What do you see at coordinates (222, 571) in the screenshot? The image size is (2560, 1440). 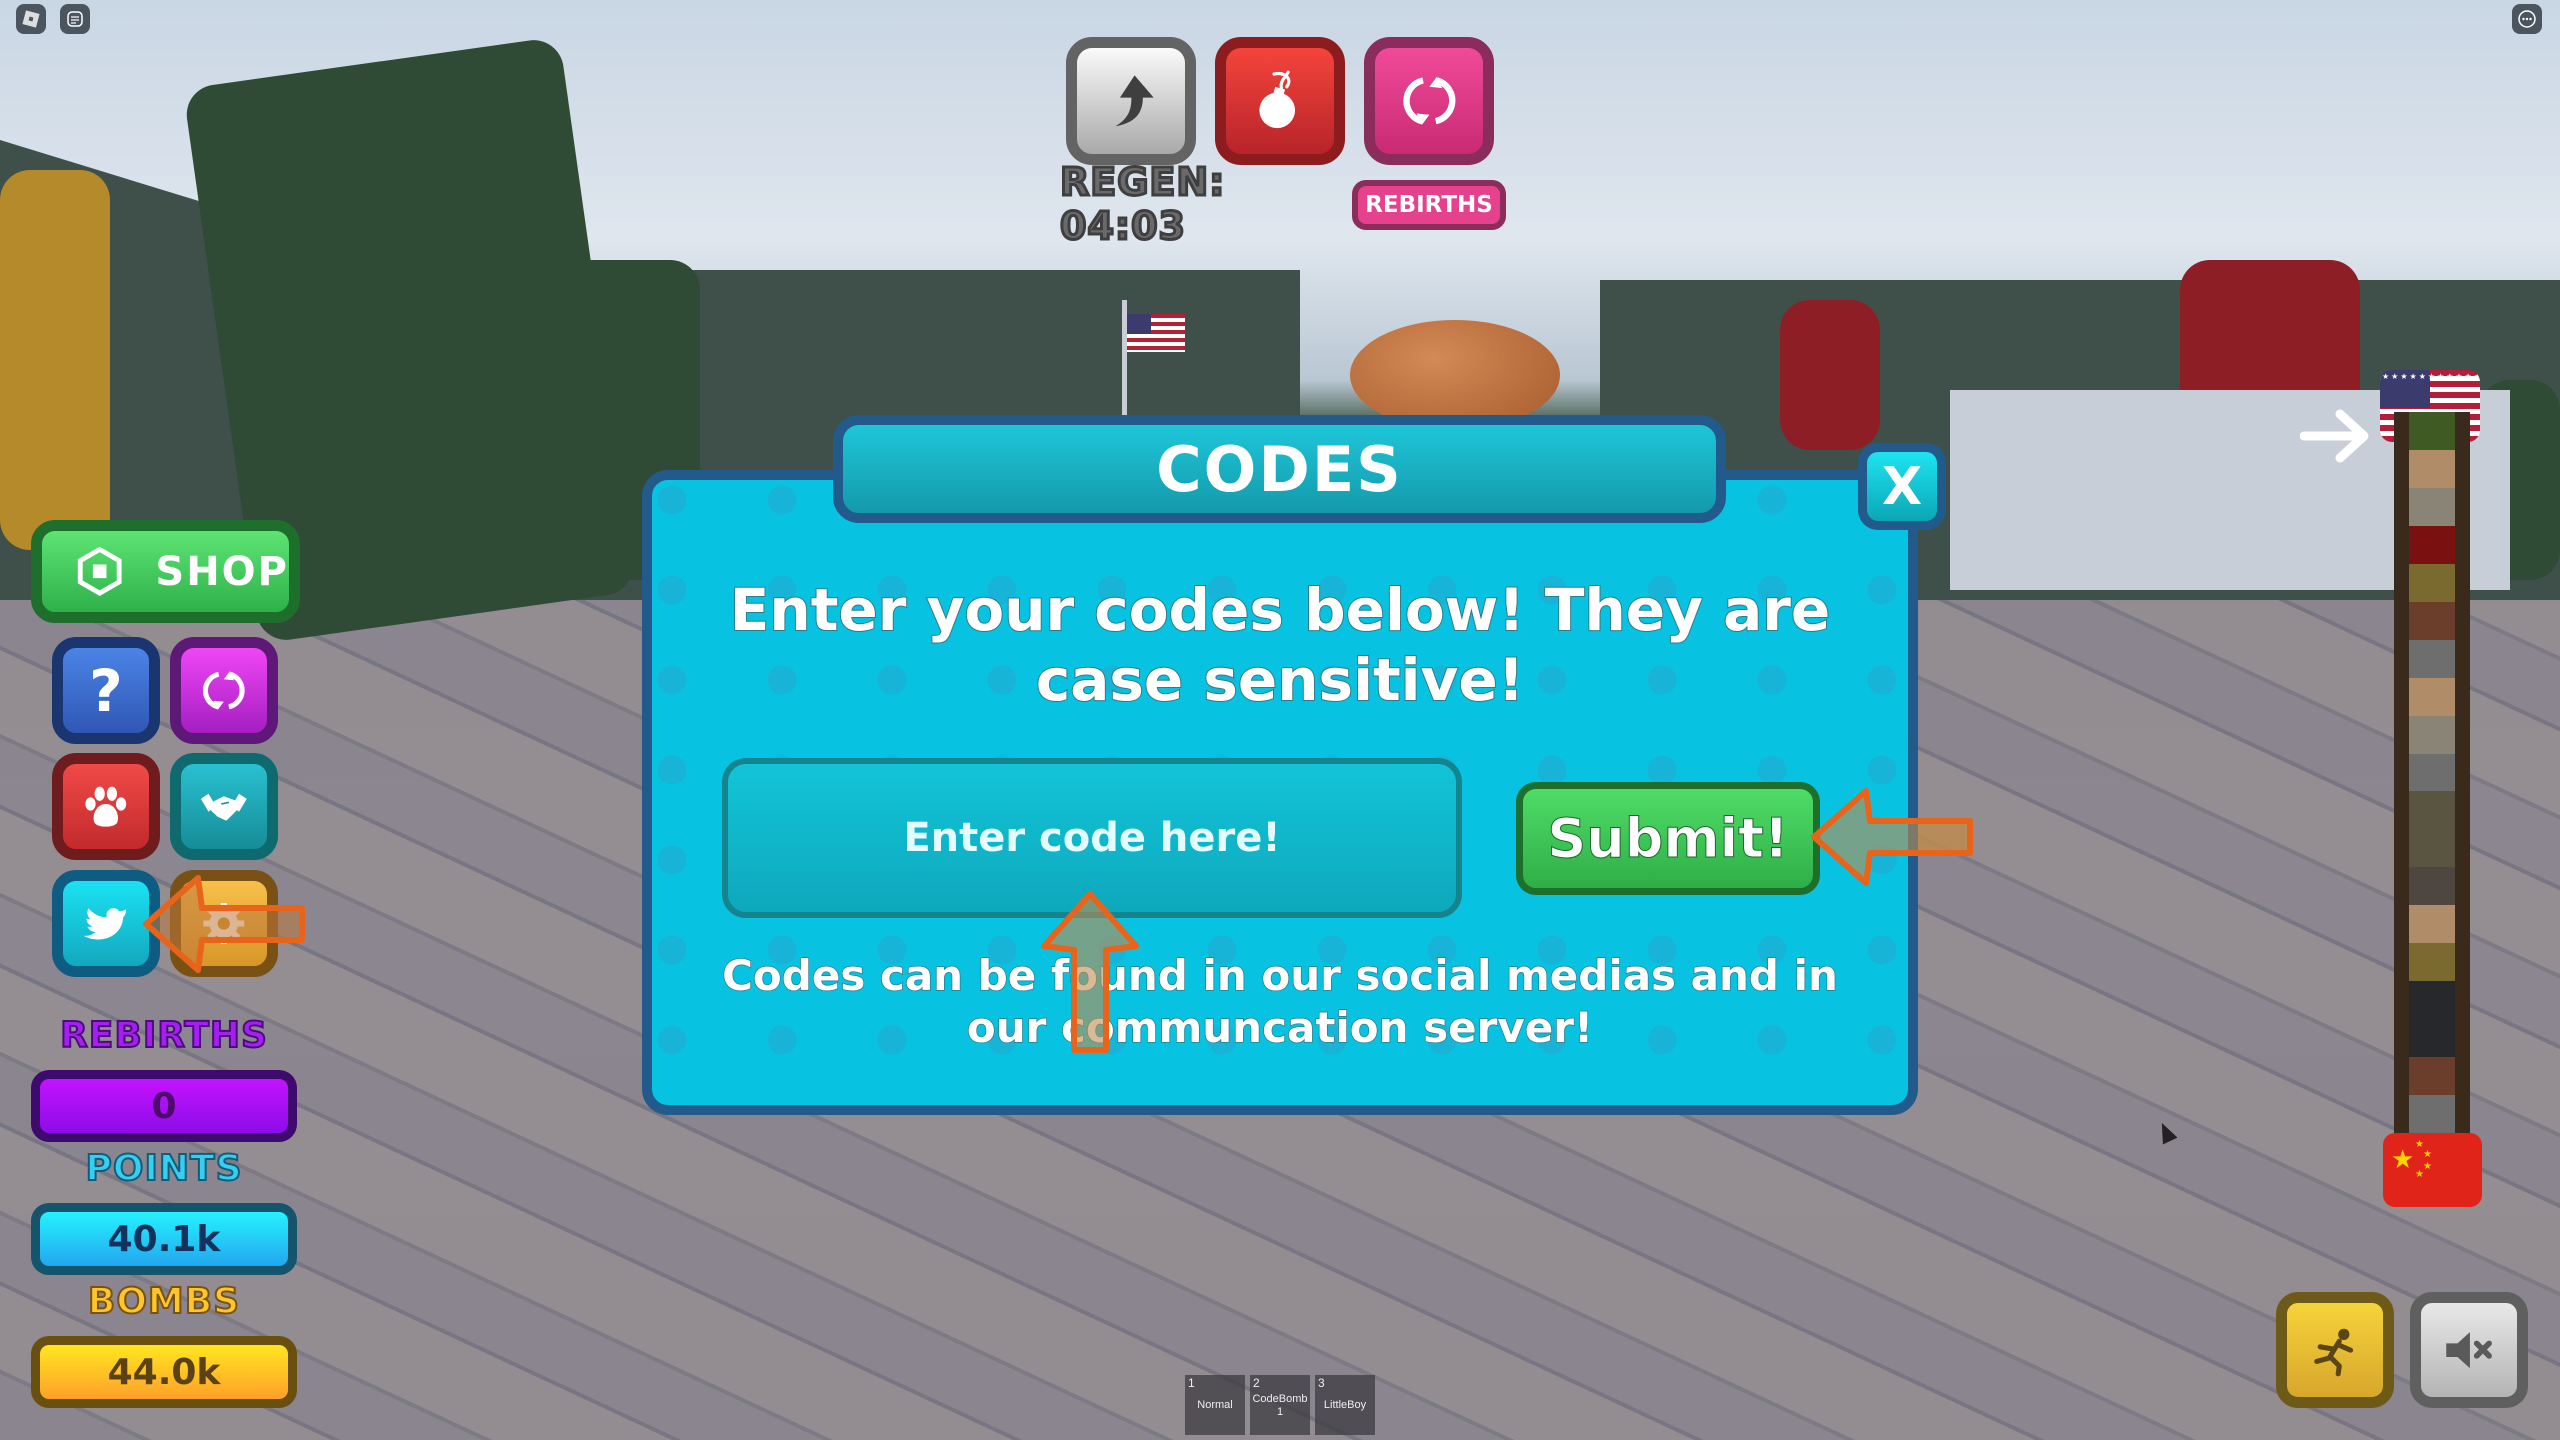 I see `shop-label: SHOP` at bounding box center [222, 571].